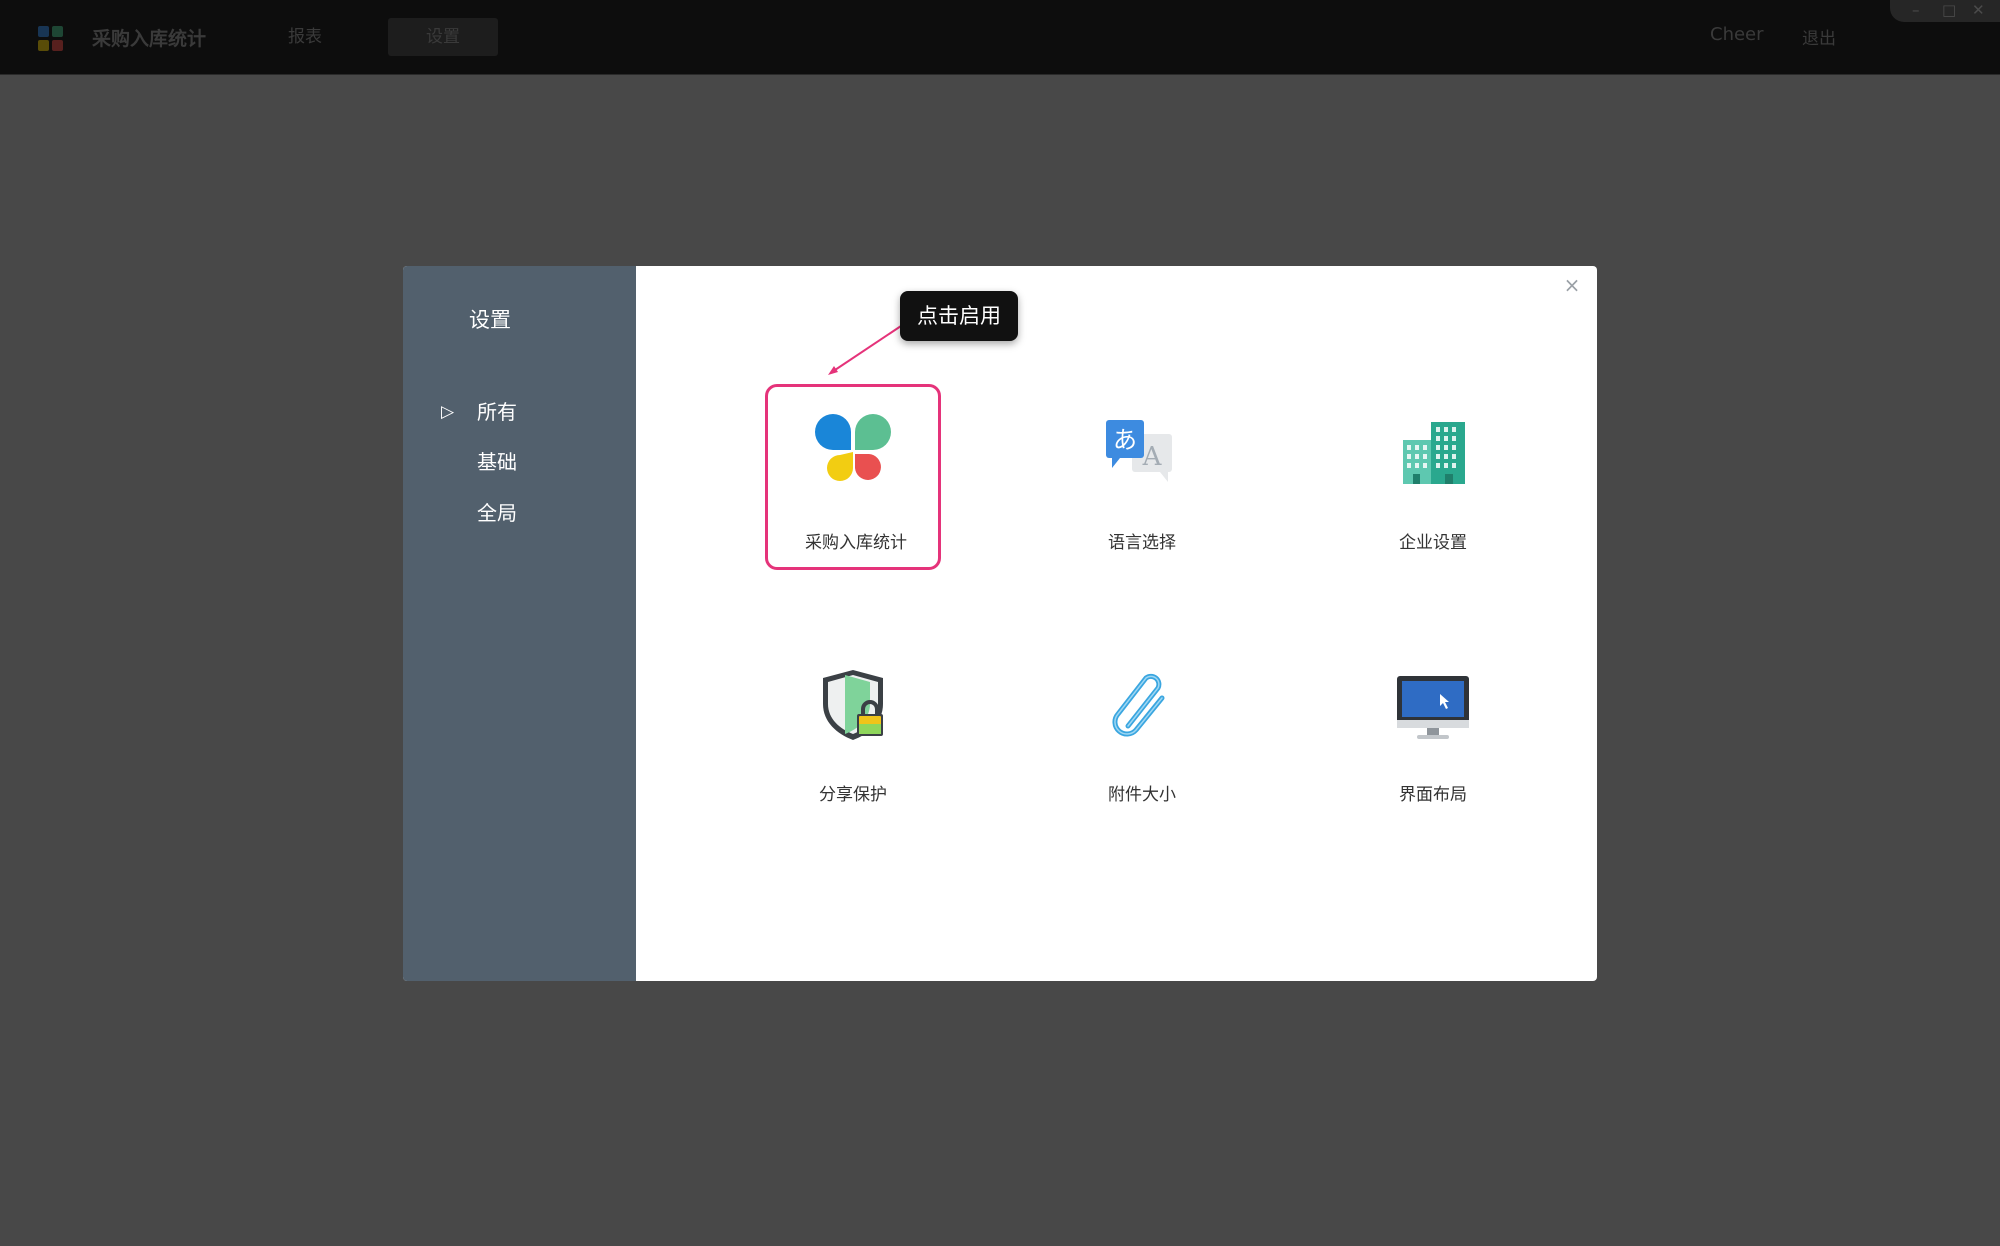 The width and height of the screenshot is (2000, 1246). What do you see at coordinates (497, 513) in the screenshot?
I see `sidebar-item-label: 全局` at bounding box center [497, 513].